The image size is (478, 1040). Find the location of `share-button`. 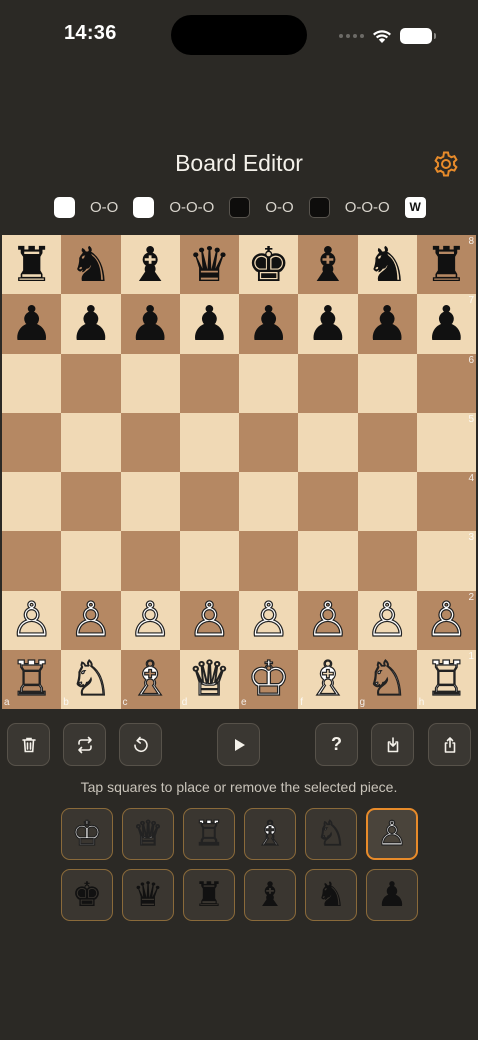

share-button is located at coordinates (449, 744).